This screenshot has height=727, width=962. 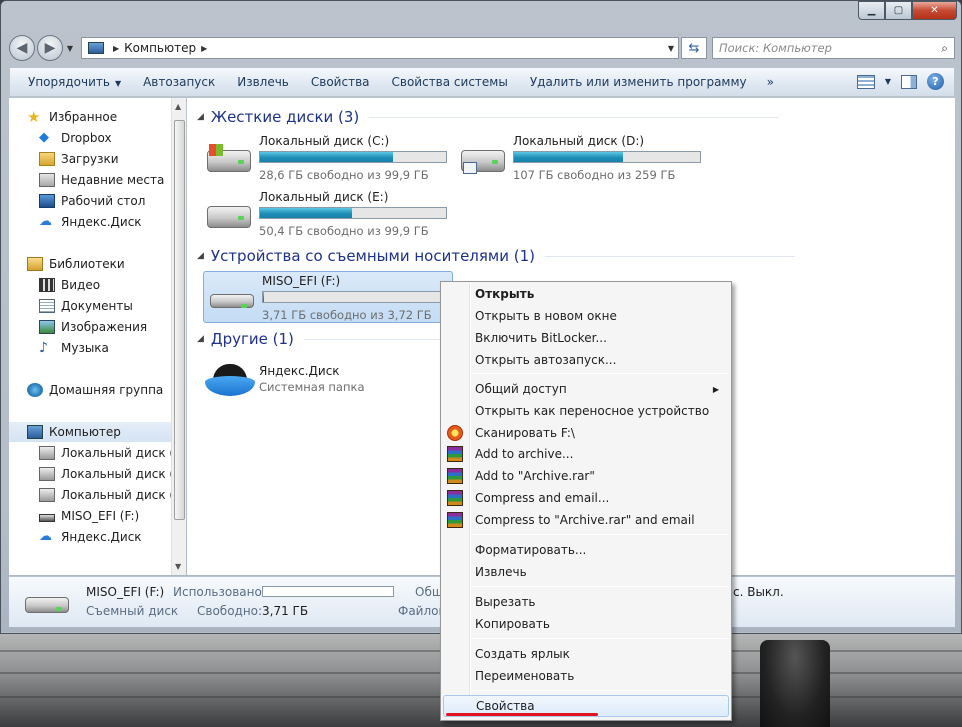 I want to click on forward-button: ▶, so click(x=50, y=48).